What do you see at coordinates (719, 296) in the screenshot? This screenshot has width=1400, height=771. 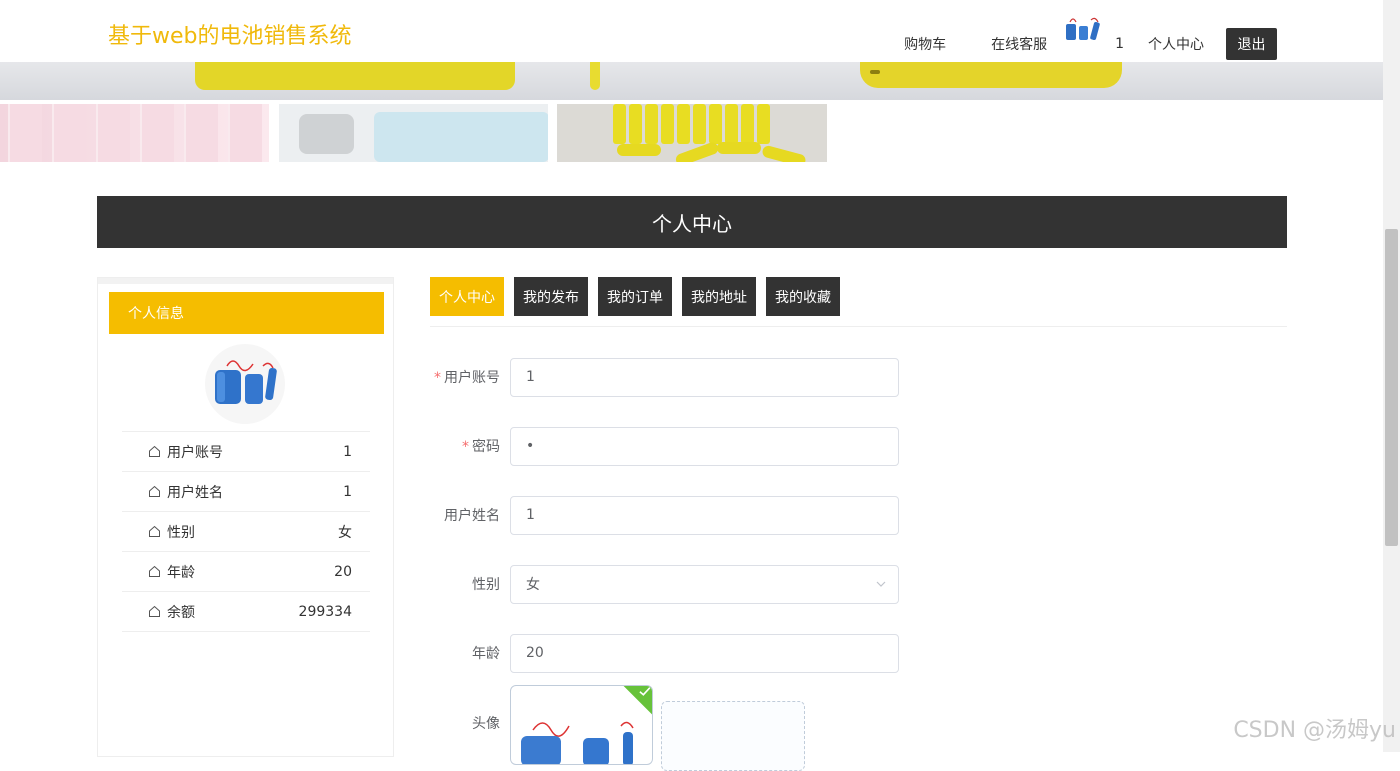 I see `tab-my-addresses: 我的地址` at bounding box center [719, 296].